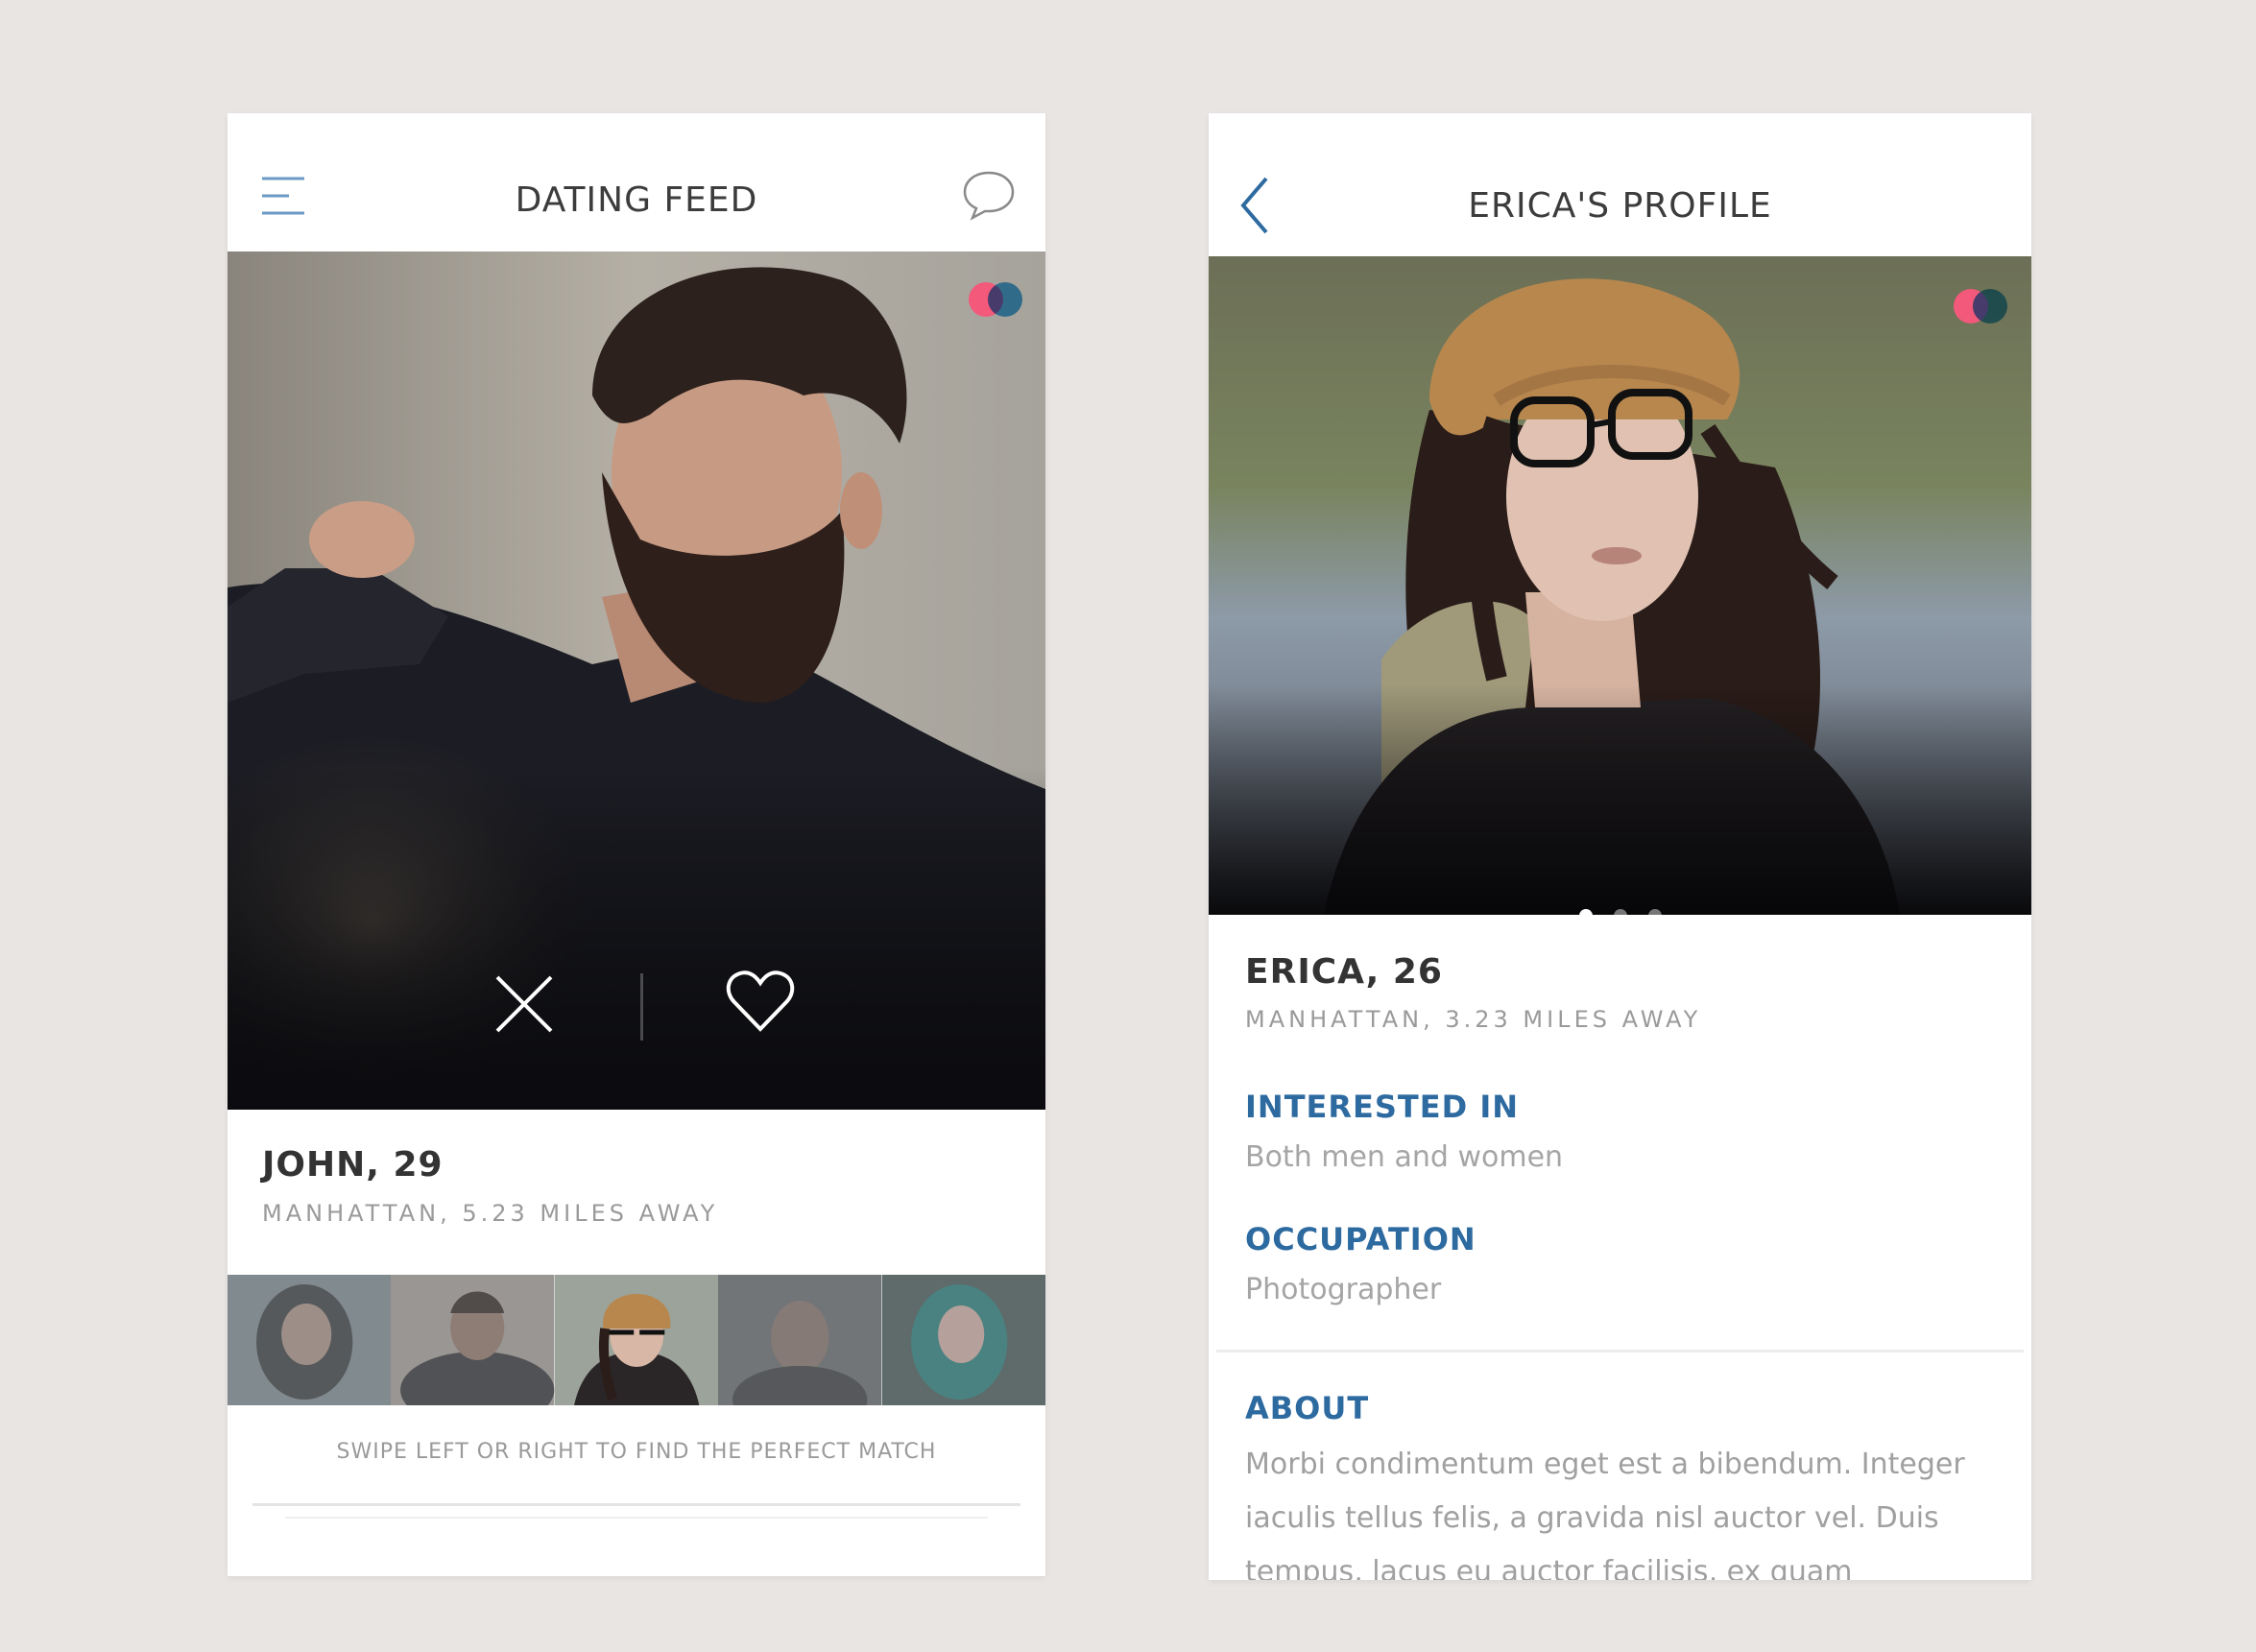 This screenshot has height=1652, width=2256. I want to click on feed-app-bar: DATING FEED, so click(636, 182).